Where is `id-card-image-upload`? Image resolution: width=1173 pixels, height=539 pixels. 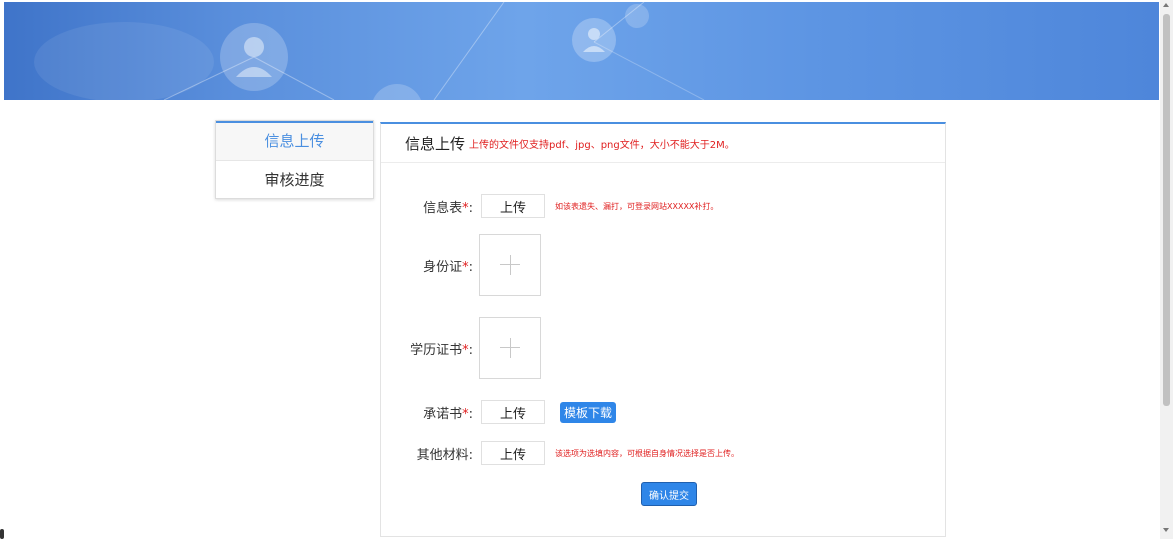 id-card-image-upload is located at coordinates (510, 265).